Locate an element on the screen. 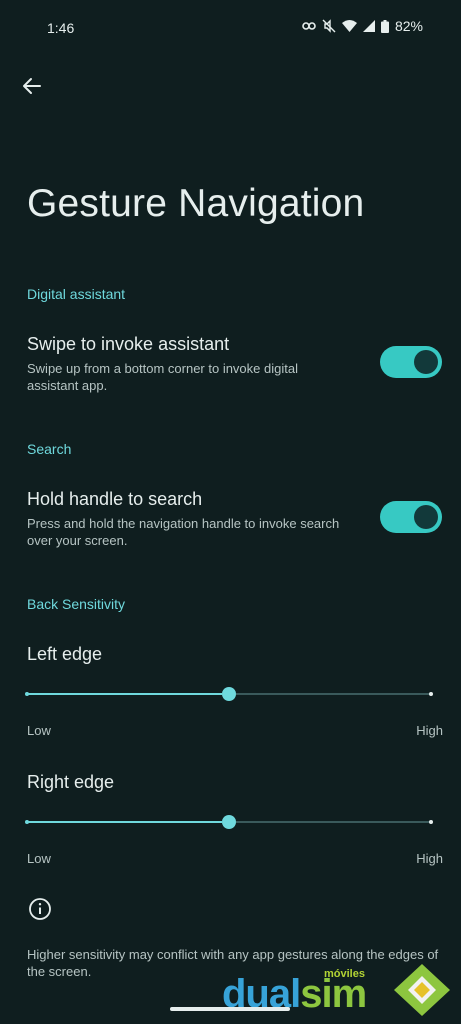  battery-icon is located at coordinates (384, 26).